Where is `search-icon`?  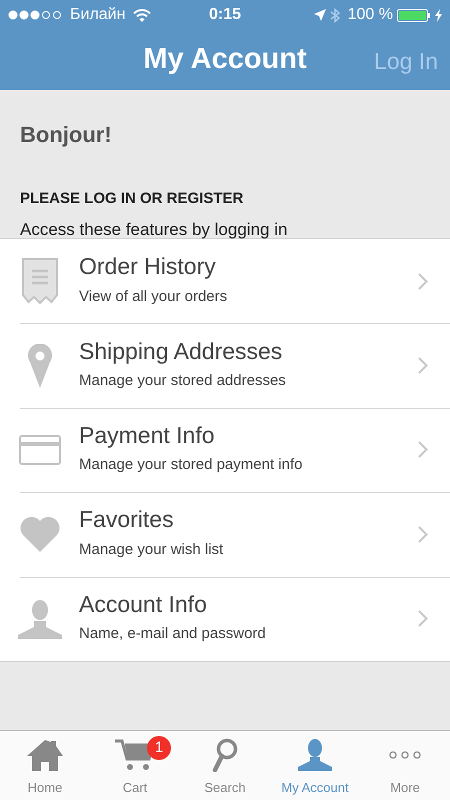
search-icon is located at coordinates (225, 755).